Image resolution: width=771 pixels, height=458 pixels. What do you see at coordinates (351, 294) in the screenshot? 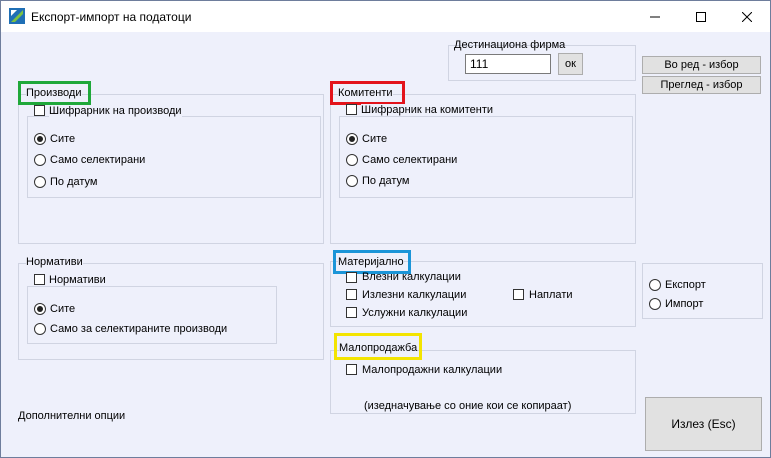
I see `output-calculations-checkbox` at bounding box center [351, 294].